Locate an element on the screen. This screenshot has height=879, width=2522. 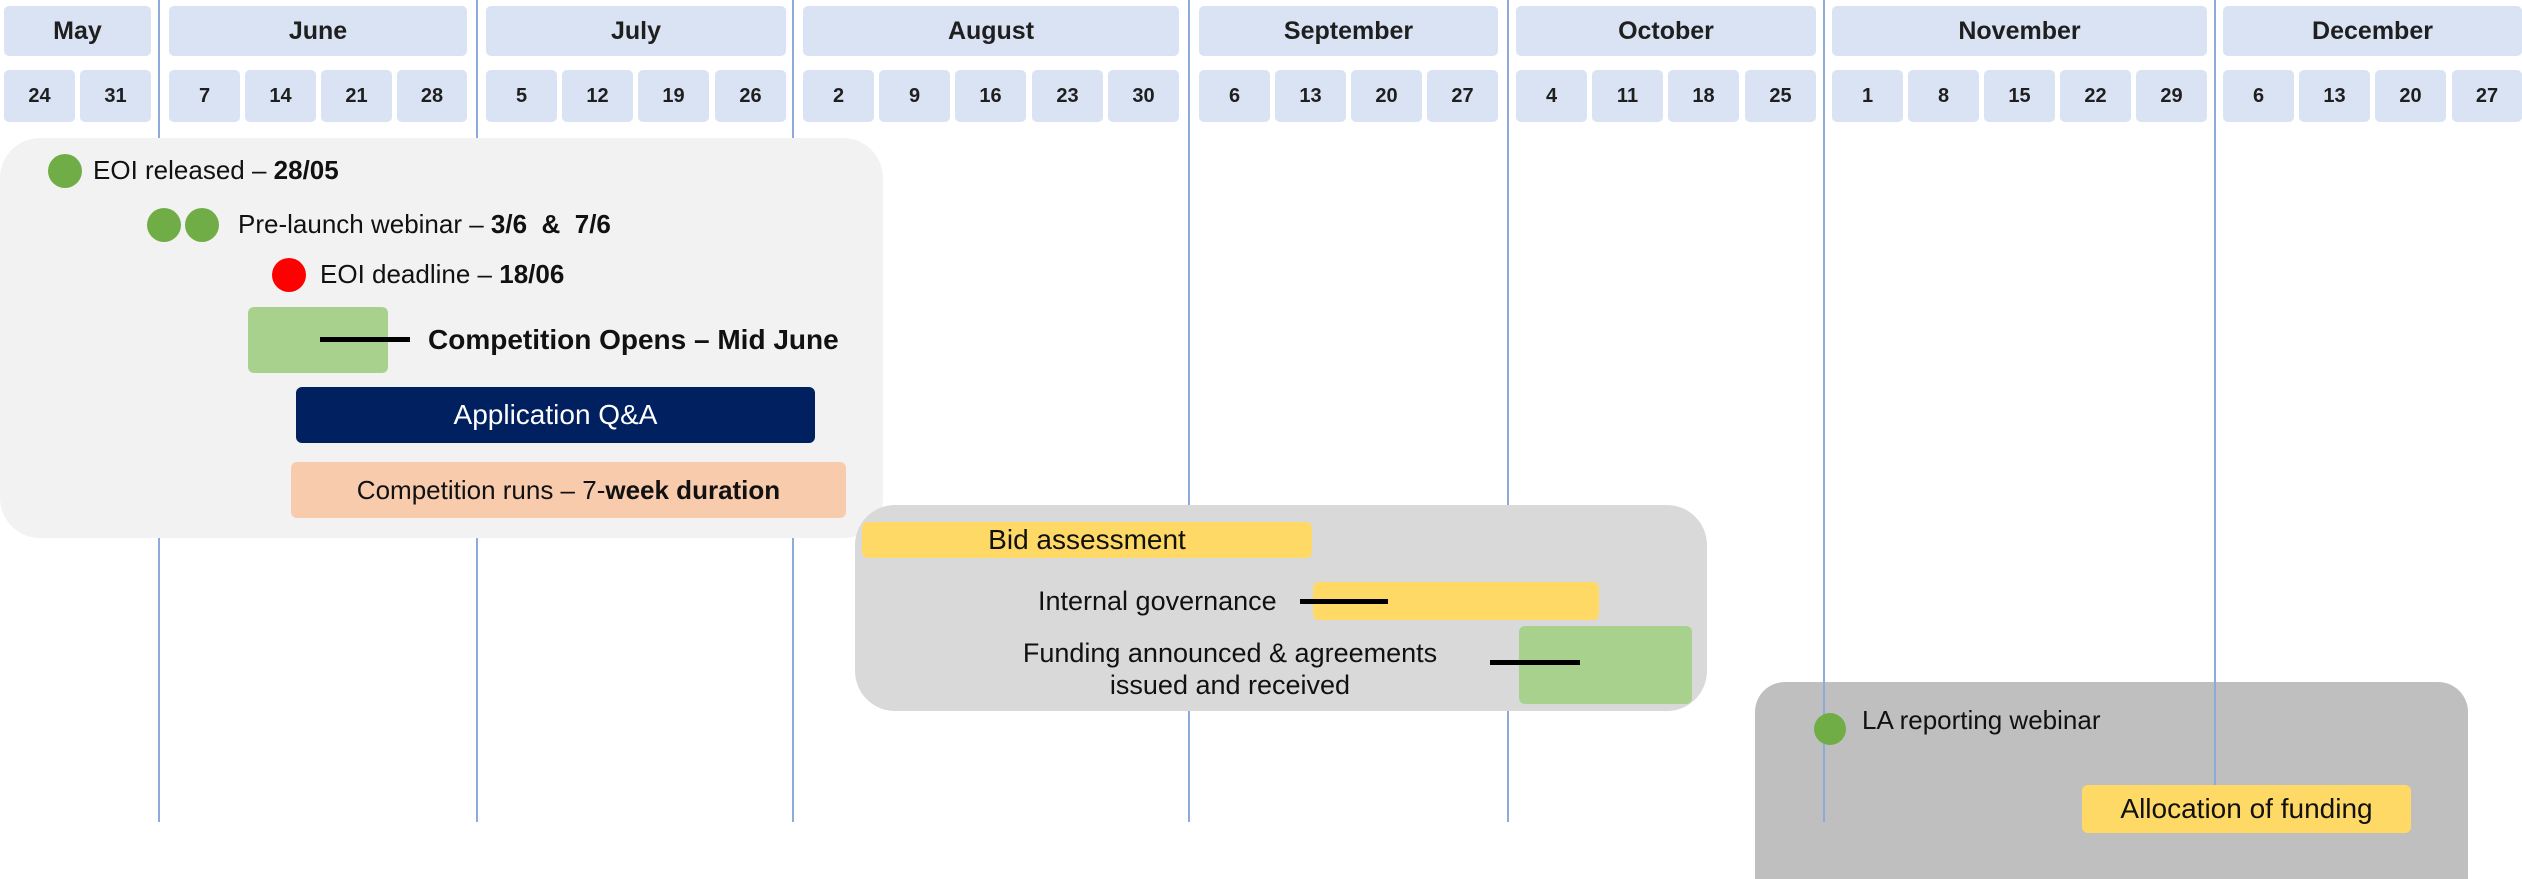
webinar-dates: 3/6 & 7/6 is located at coordinates (550, 224).